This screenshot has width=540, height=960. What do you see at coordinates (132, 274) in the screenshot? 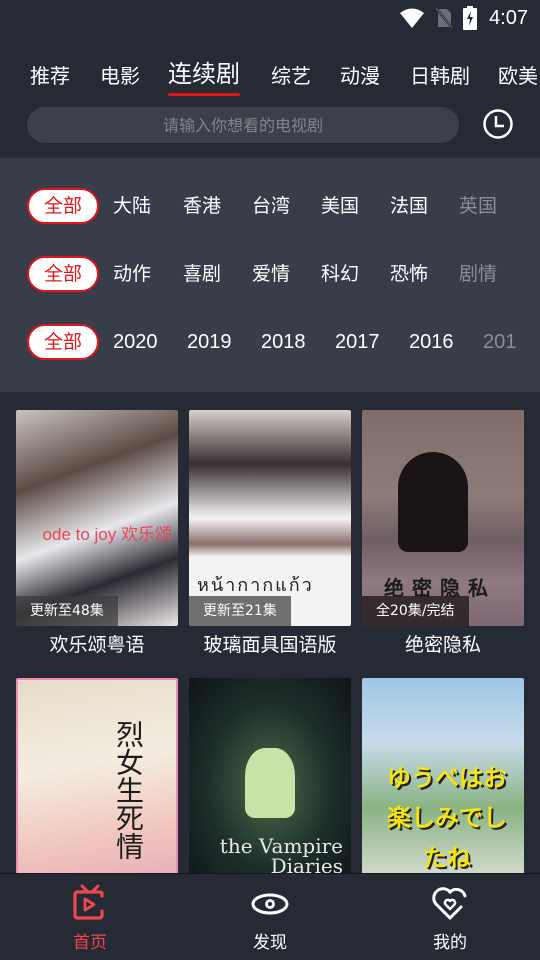
I see `genre-chip: 动作` at bounding box center [132, 274].